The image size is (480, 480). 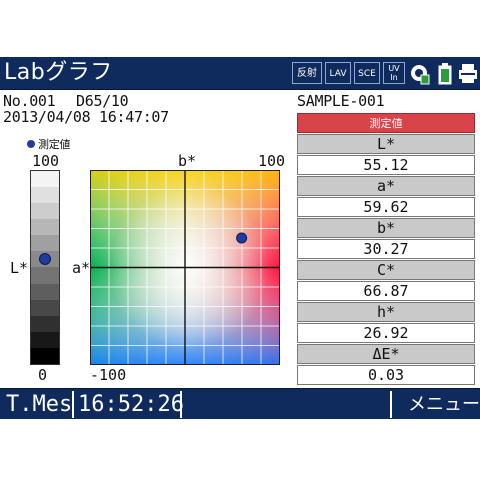 I want to click on lav-aperture-button: LAV, so click(x=338, y=73).